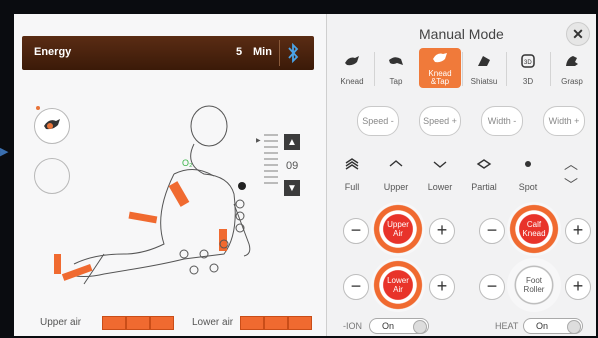  What do you see at coordinates (492, 287) in the screenshot?
I see `foot-roller-minus-button: −` at bounding box center [492, 287].